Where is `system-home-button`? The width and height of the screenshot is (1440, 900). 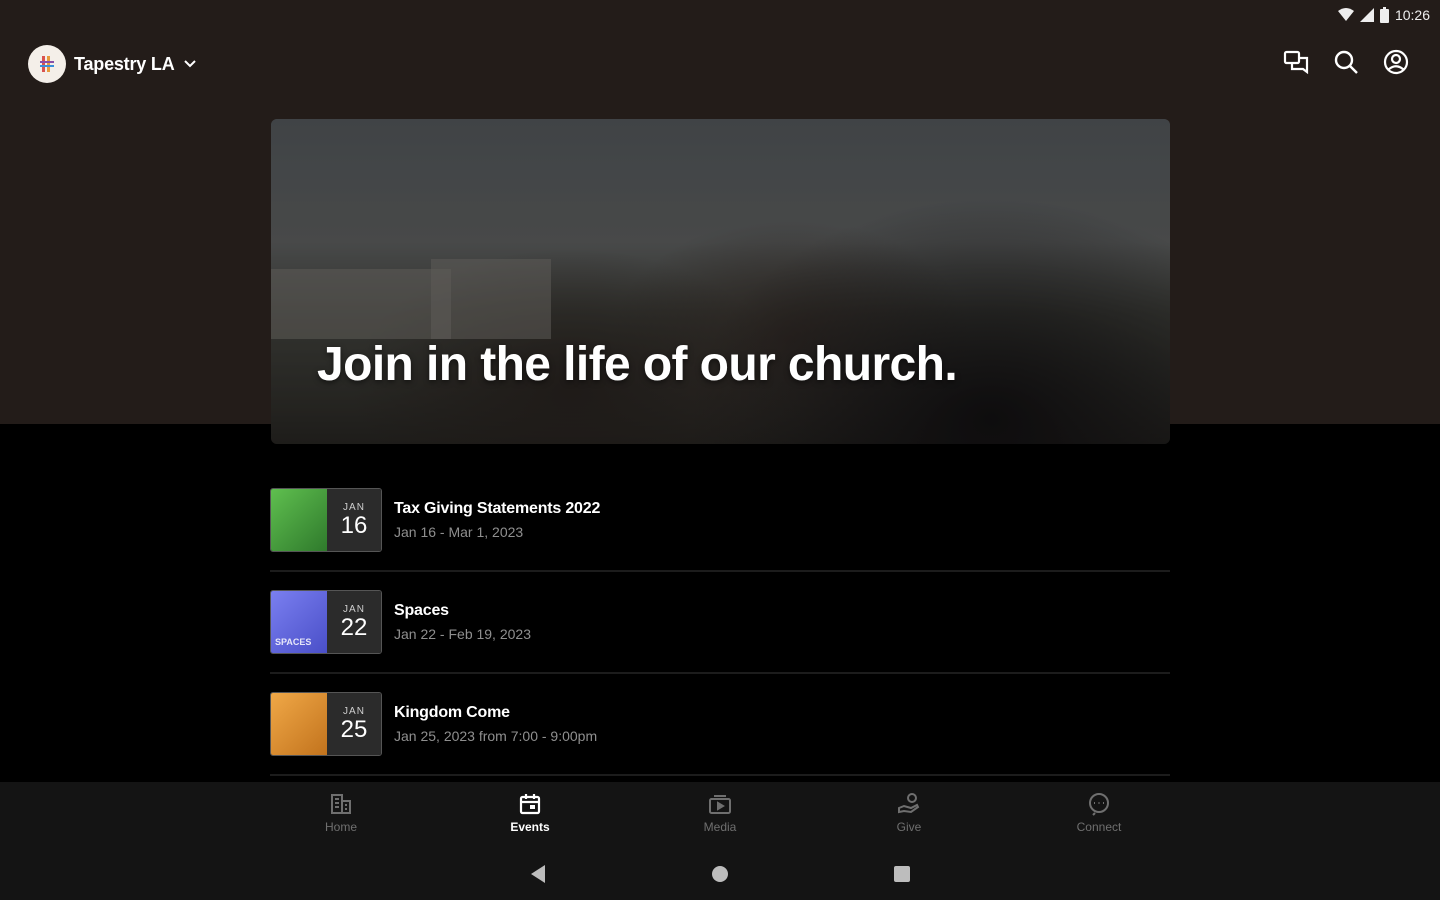 system-home-button is located at coordinates (720, 874).